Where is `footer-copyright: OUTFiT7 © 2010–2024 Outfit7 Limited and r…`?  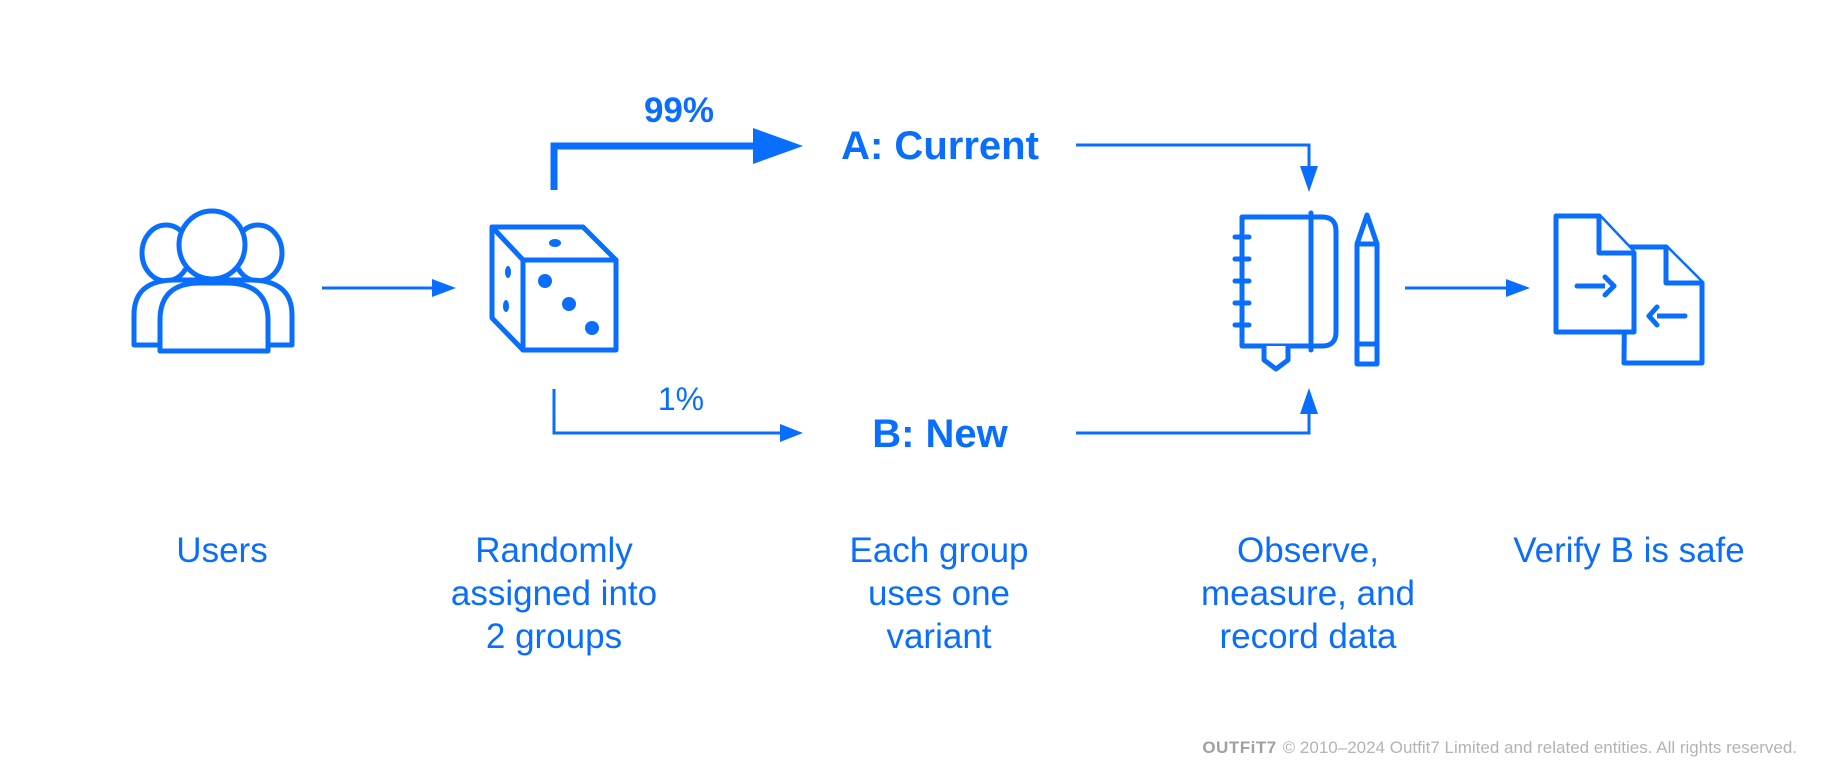 footer-copyright: OUTFiT7 © 2010–2024 Outfit7 Limited and r… is located at coordinates (1499, 748).